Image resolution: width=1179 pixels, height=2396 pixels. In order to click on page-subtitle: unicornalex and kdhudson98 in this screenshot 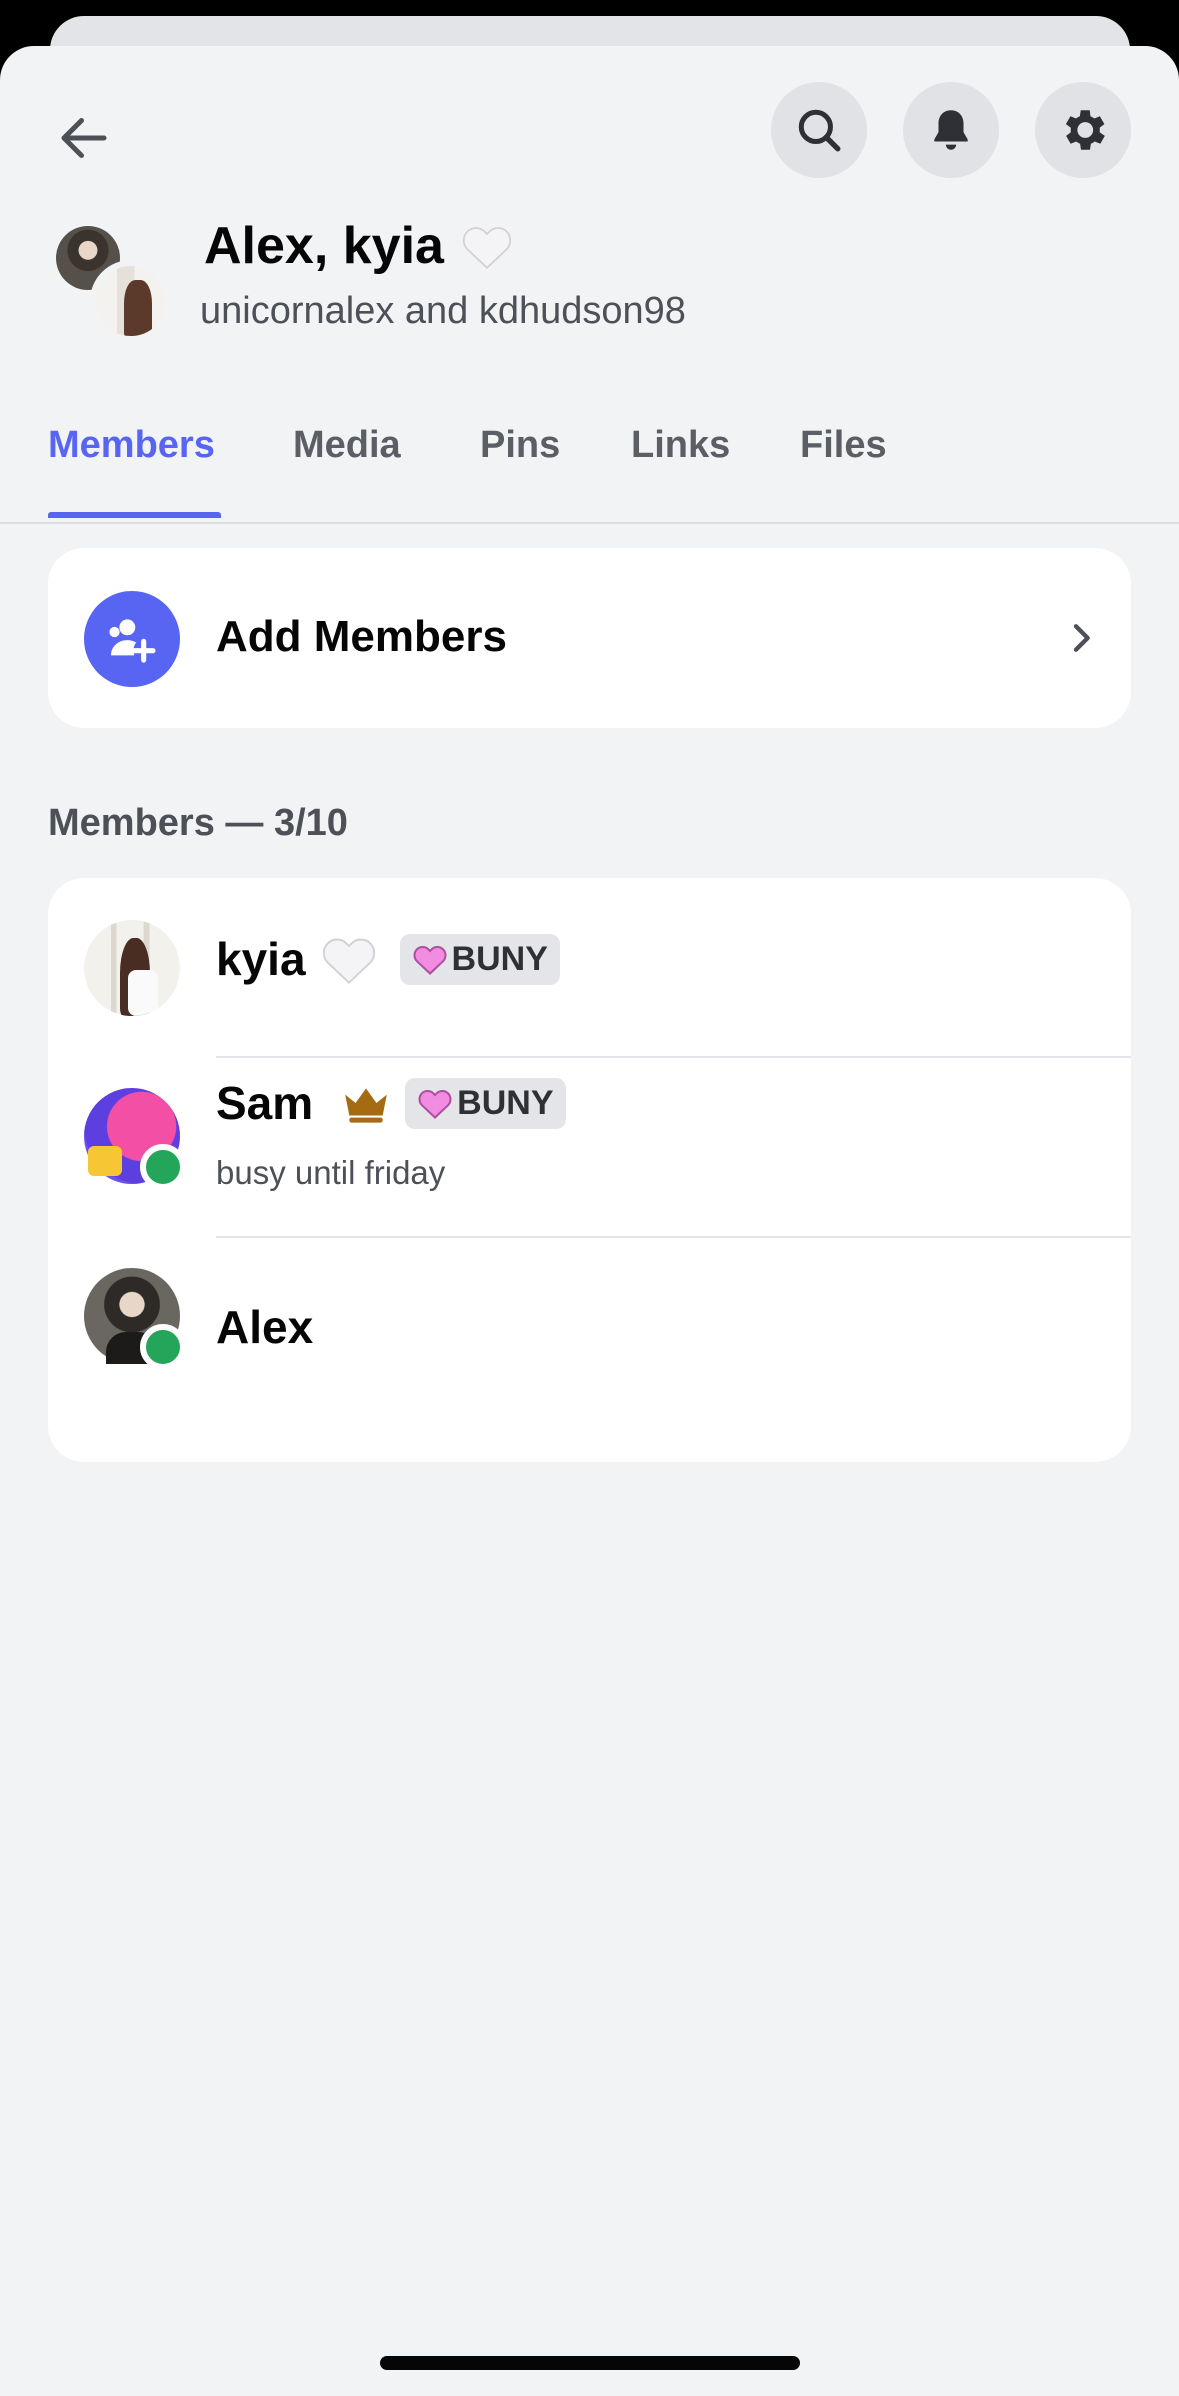, I will do `click(443, 311)`.